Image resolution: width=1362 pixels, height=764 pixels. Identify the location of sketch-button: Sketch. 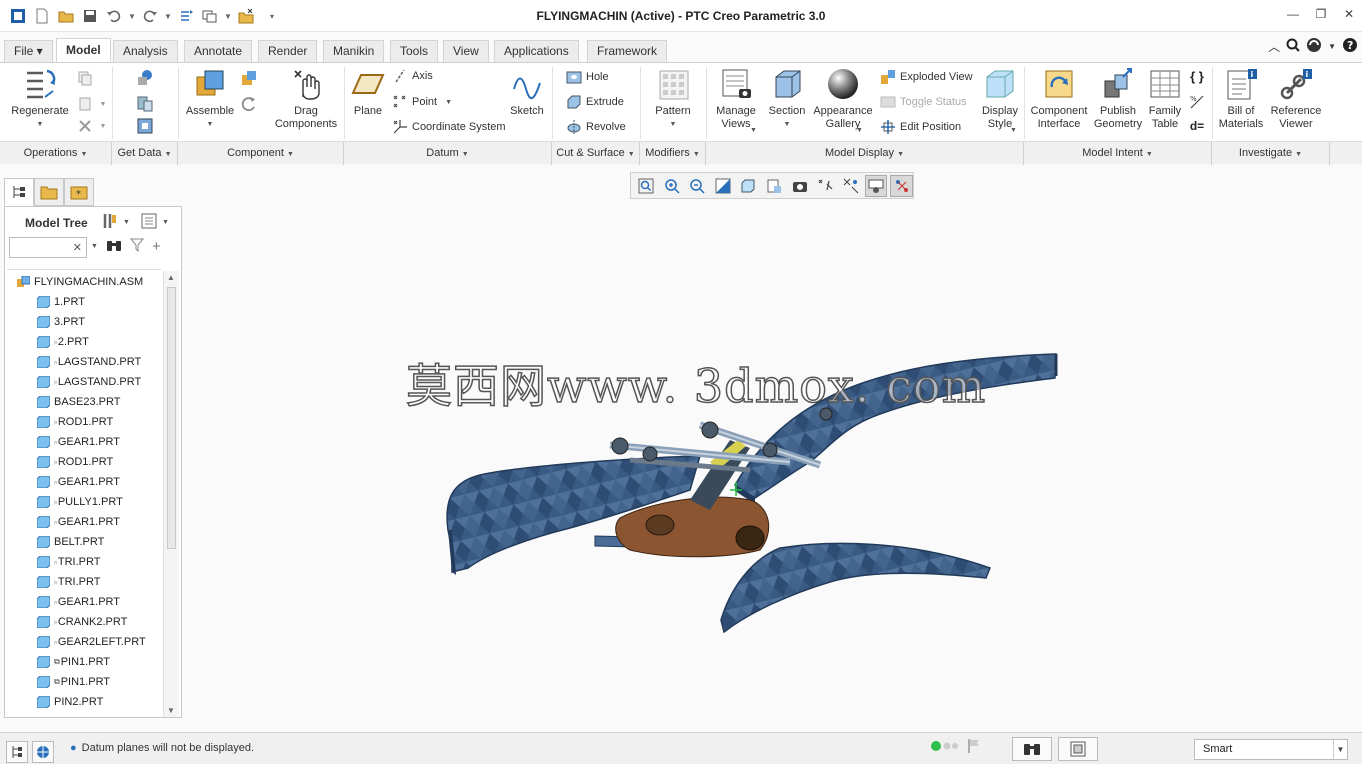
(527, 92).